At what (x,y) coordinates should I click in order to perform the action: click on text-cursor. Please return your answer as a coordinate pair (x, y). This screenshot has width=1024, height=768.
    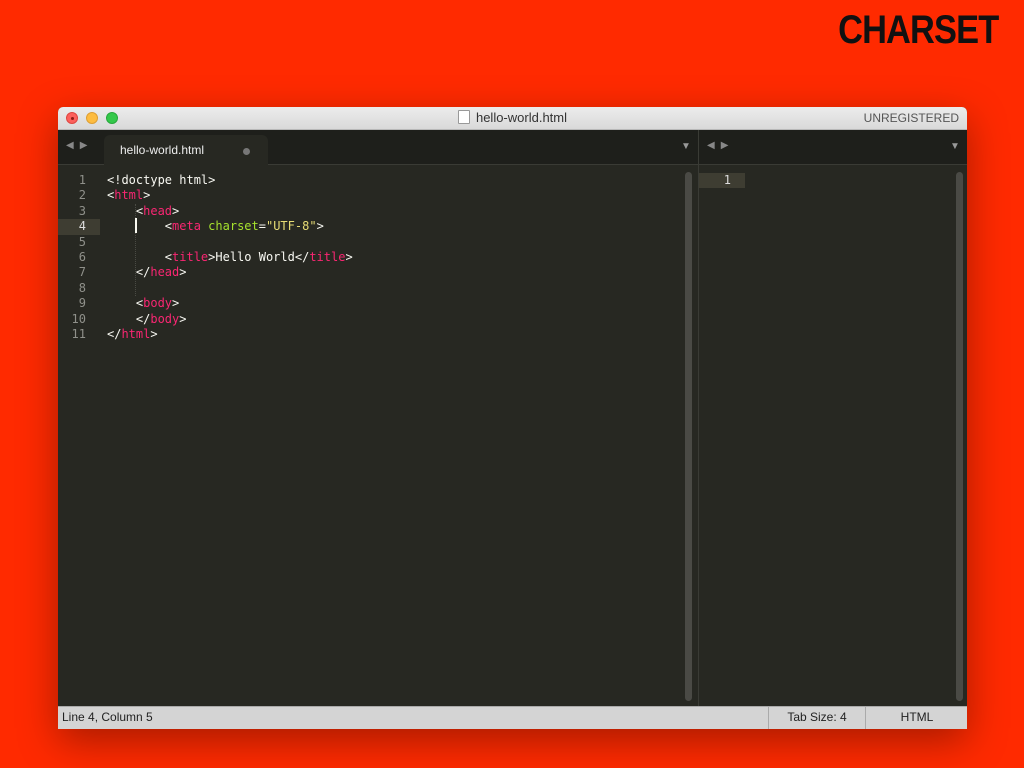
    Looking at the image, I should click on (136, 225).